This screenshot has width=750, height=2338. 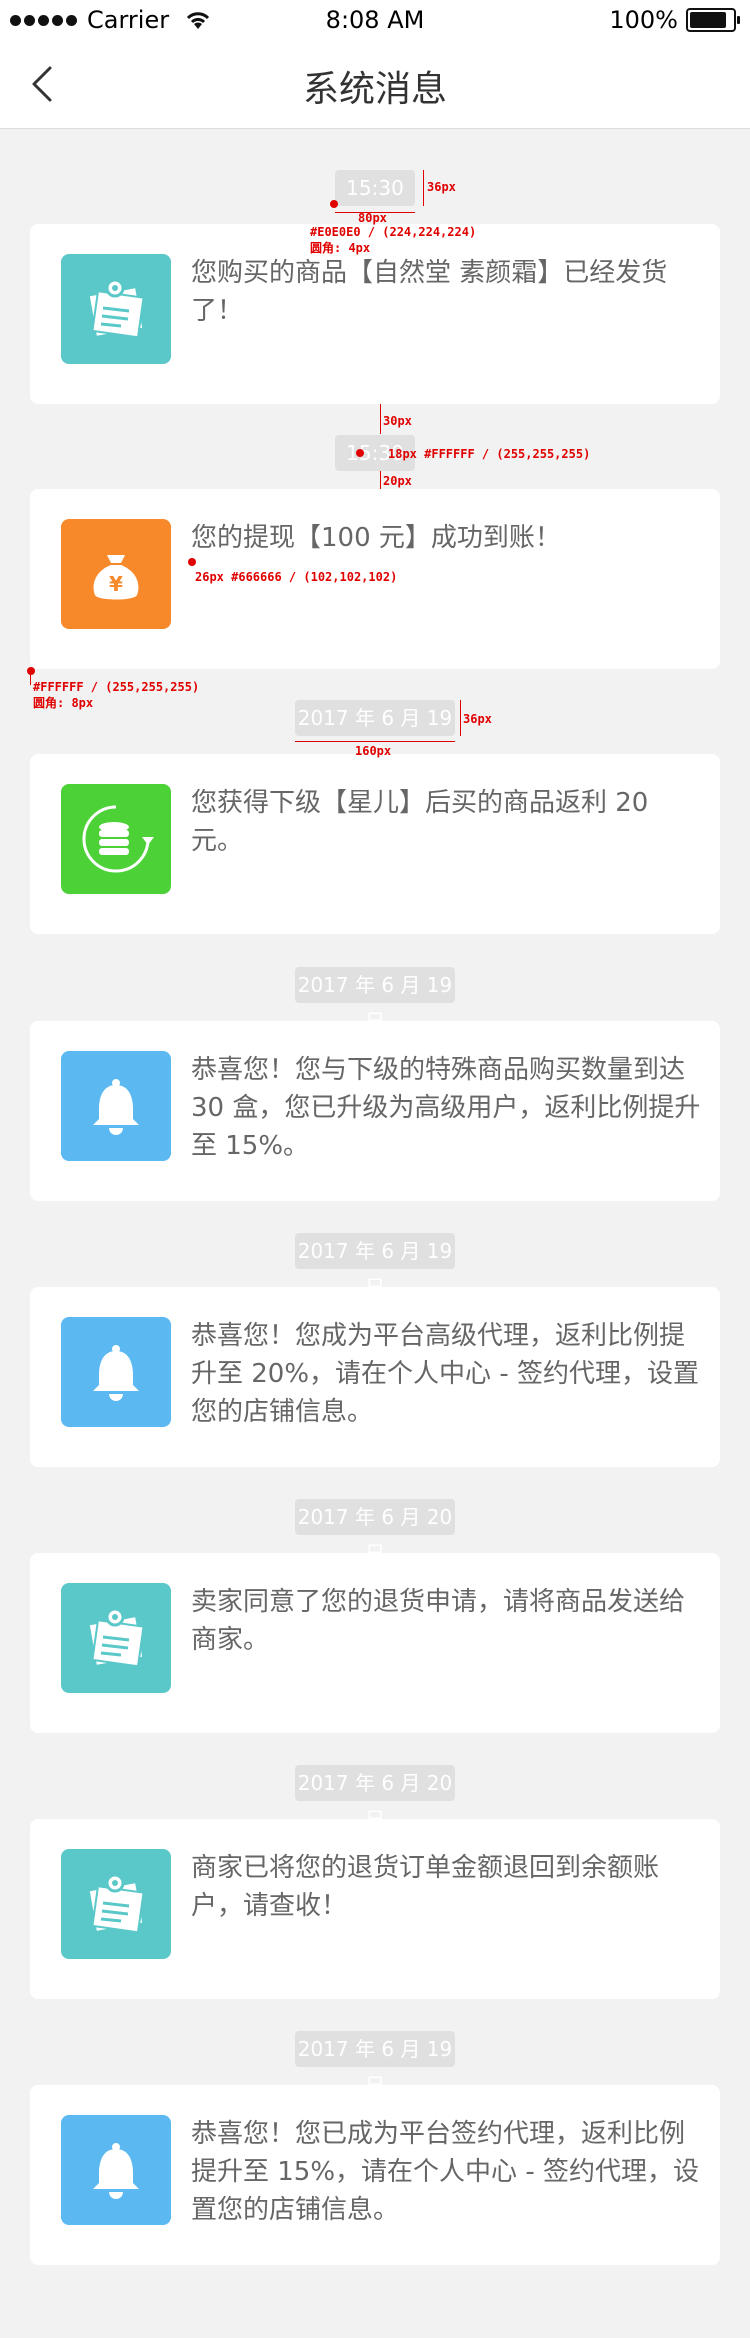 What do you see at coordinates (296, 577) in the screenshot?
I see `annotation-label: 26px #666666 / (102,102,102)` at bounding box center [296, 577].